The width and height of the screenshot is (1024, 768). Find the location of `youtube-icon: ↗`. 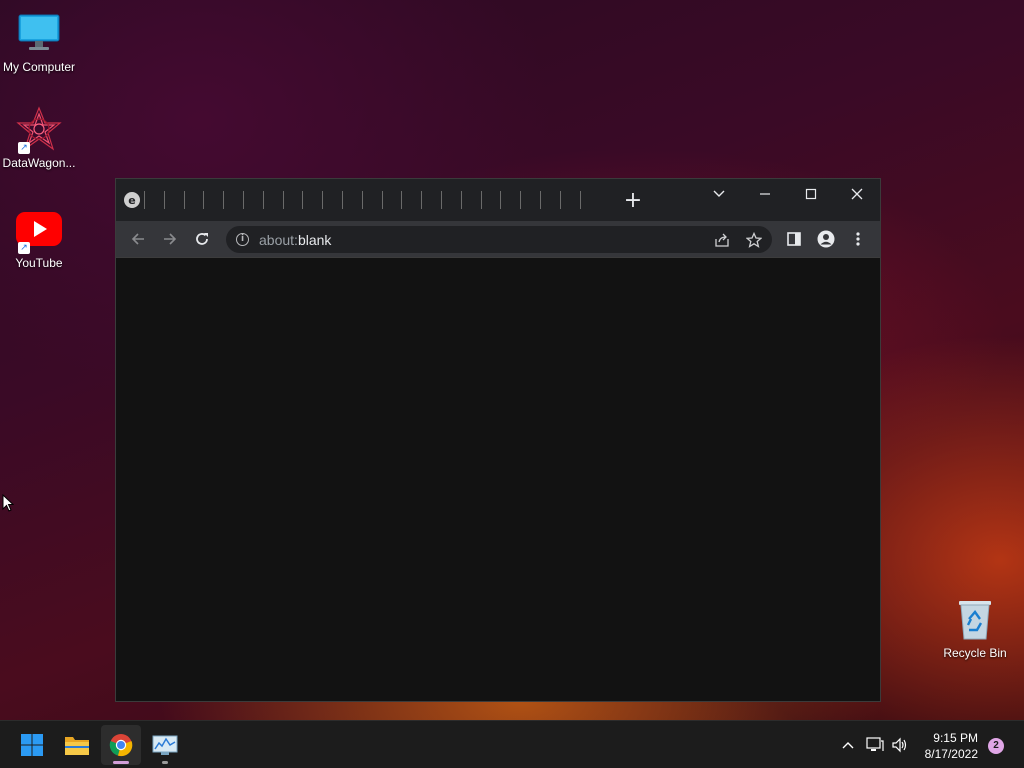

youtube-icon: ↗ is located at coordinates (39, 230).